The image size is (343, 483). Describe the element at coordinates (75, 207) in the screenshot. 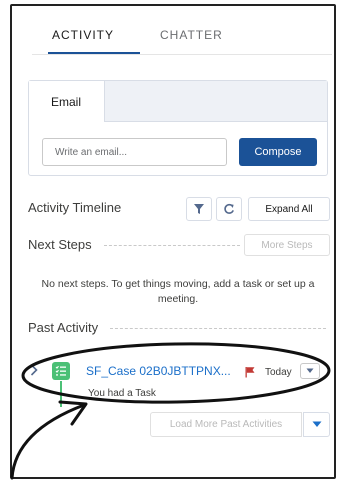

I see `activity-timeline-title: Activity Timeline` at that location.